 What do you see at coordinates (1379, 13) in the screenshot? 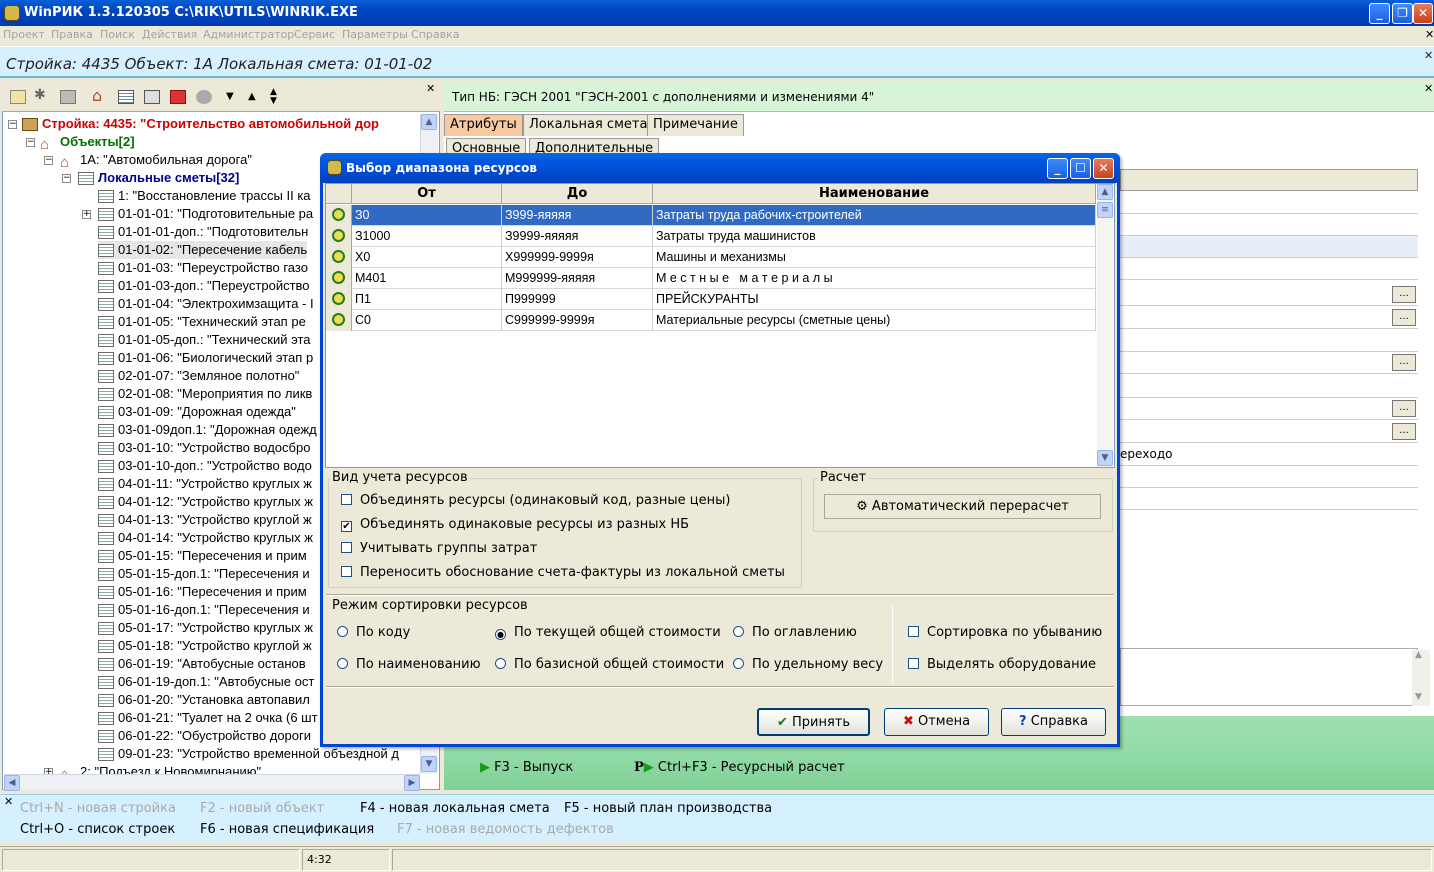
I see `minimize-button: _` at bounding box center [1379, 13].